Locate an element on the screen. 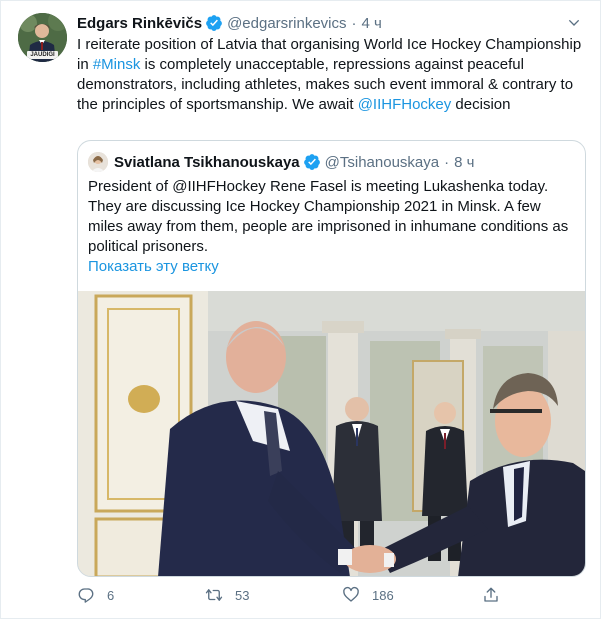  author-handle: @edgarsrinkevics is located at coordinates (286, 23).